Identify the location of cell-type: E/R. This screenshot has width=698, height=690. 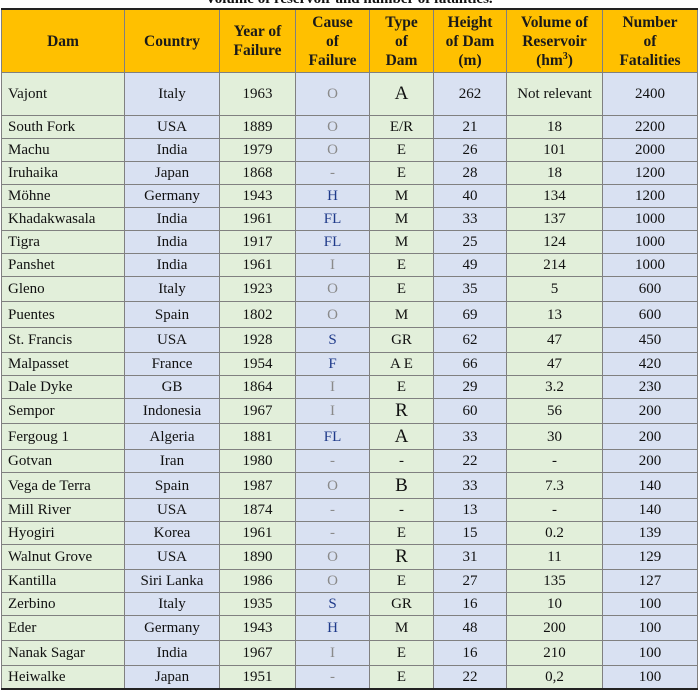
(401, 127).